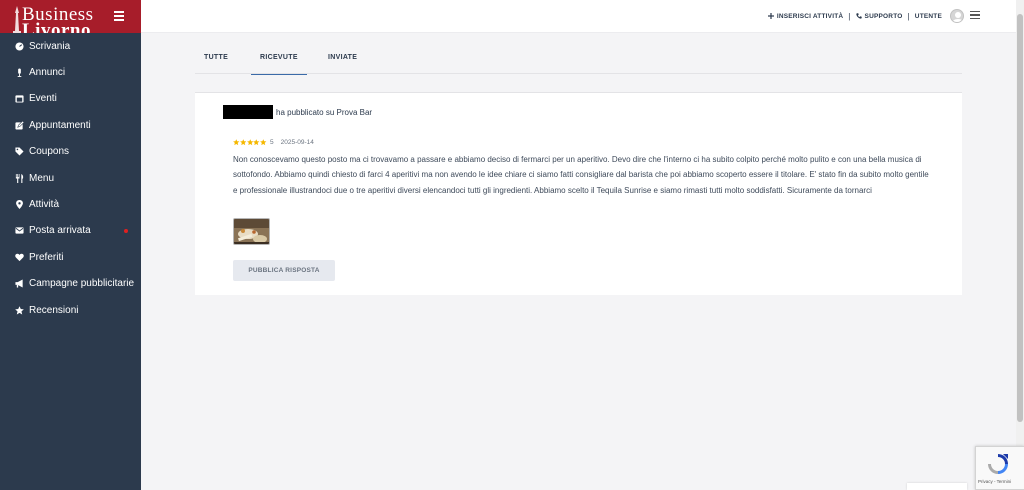 This screenshot has height=490, width=1024. Describe the element at coordinates (70, 204) in the screenshot. I see `sidebar-item-attivita: Attività` at that location.